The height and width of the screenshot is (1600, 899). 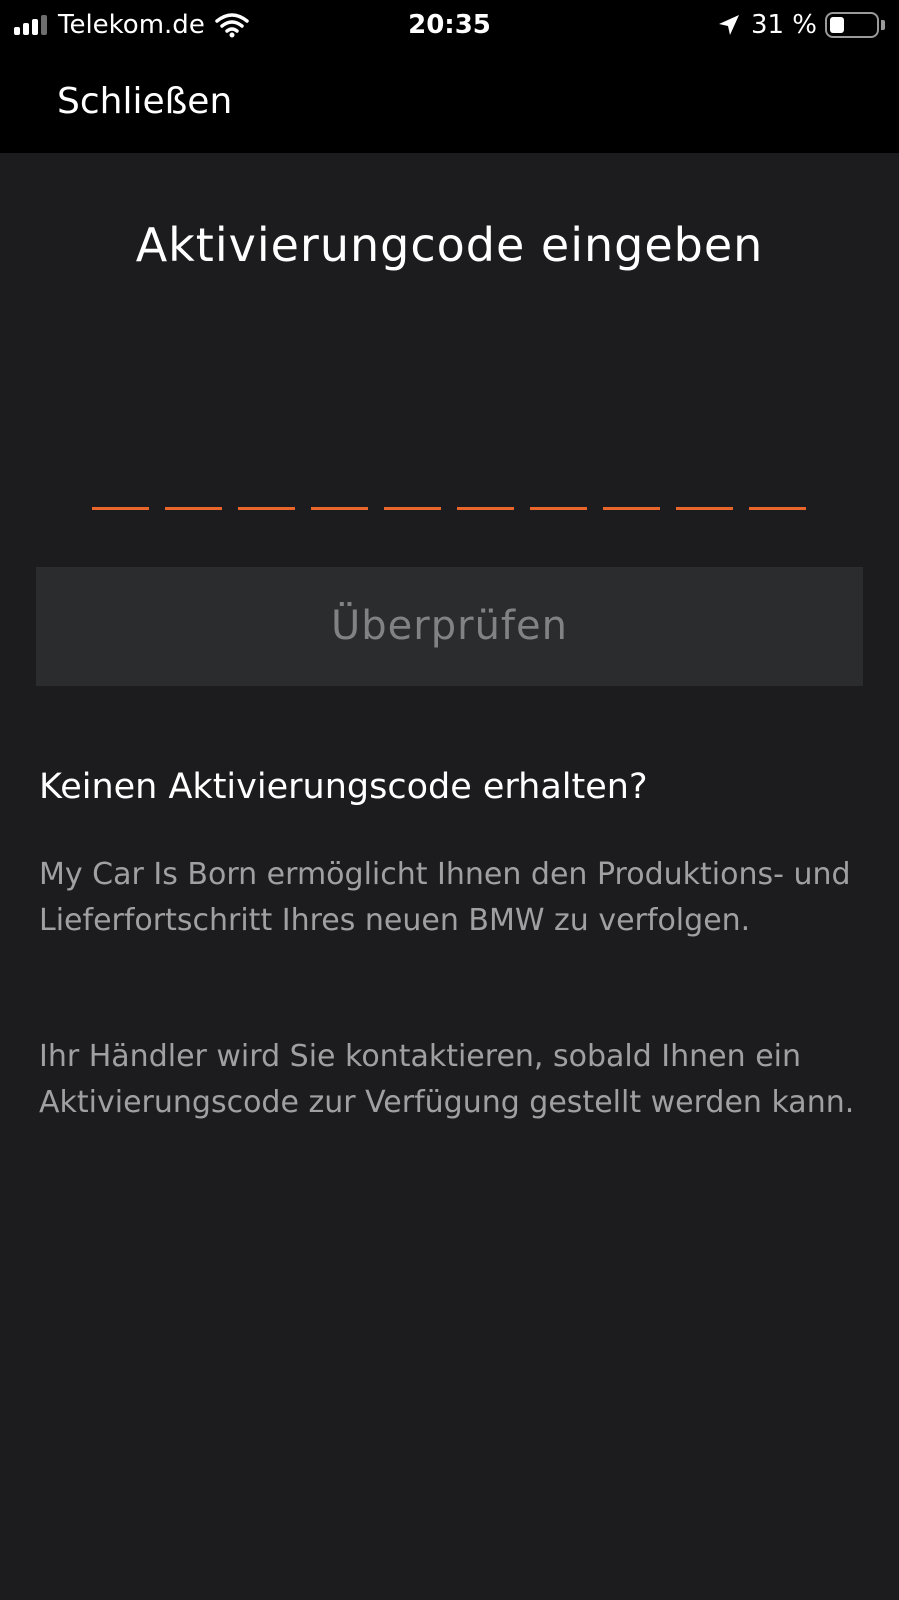 I want to click on status-bar: Telekom.de 20:35 31 %, so click(x=449, y=26).